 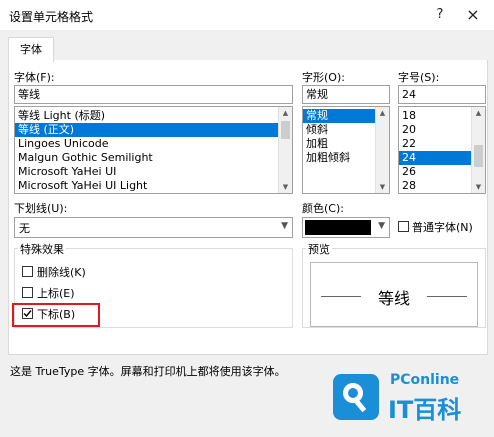 I want to click on style-label: 字形(O):, so click(x=323, y=77).